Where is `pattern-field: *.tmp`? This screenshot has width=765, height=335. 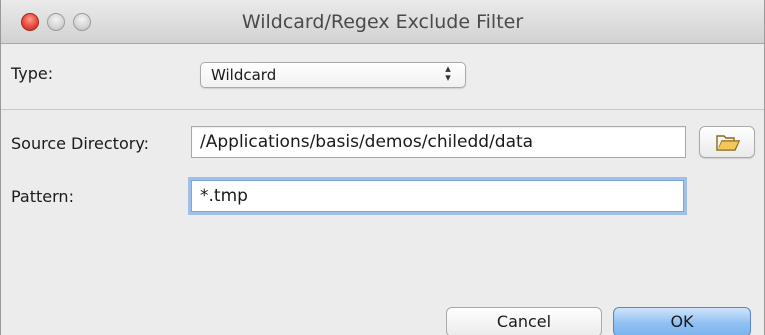
pattern-field: *.tmp is located at coordinates (437, 196).